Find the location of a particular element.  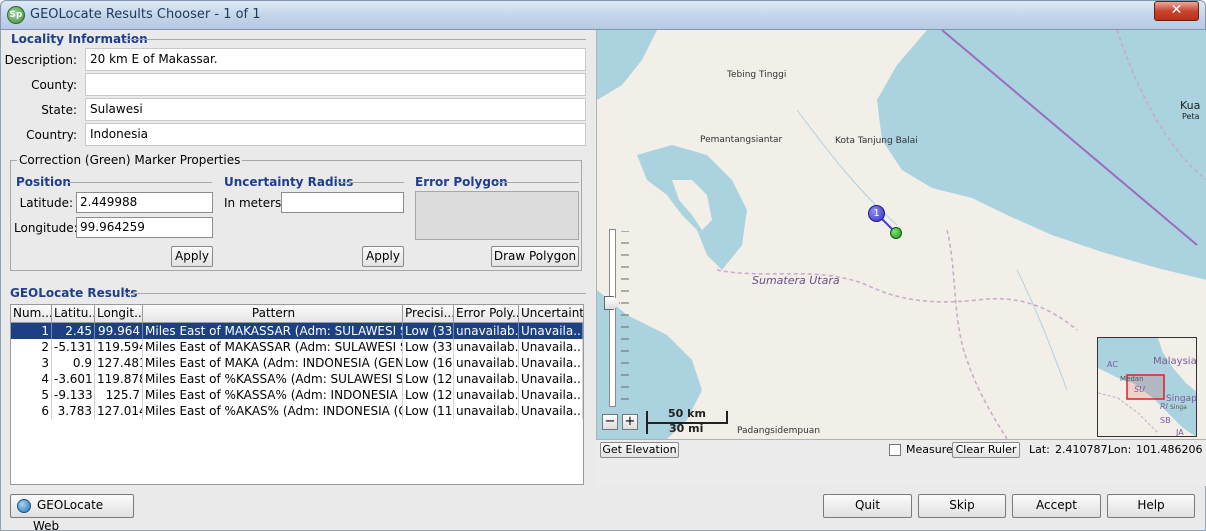

cell-num: 4 is located at coordinates (31, 379).